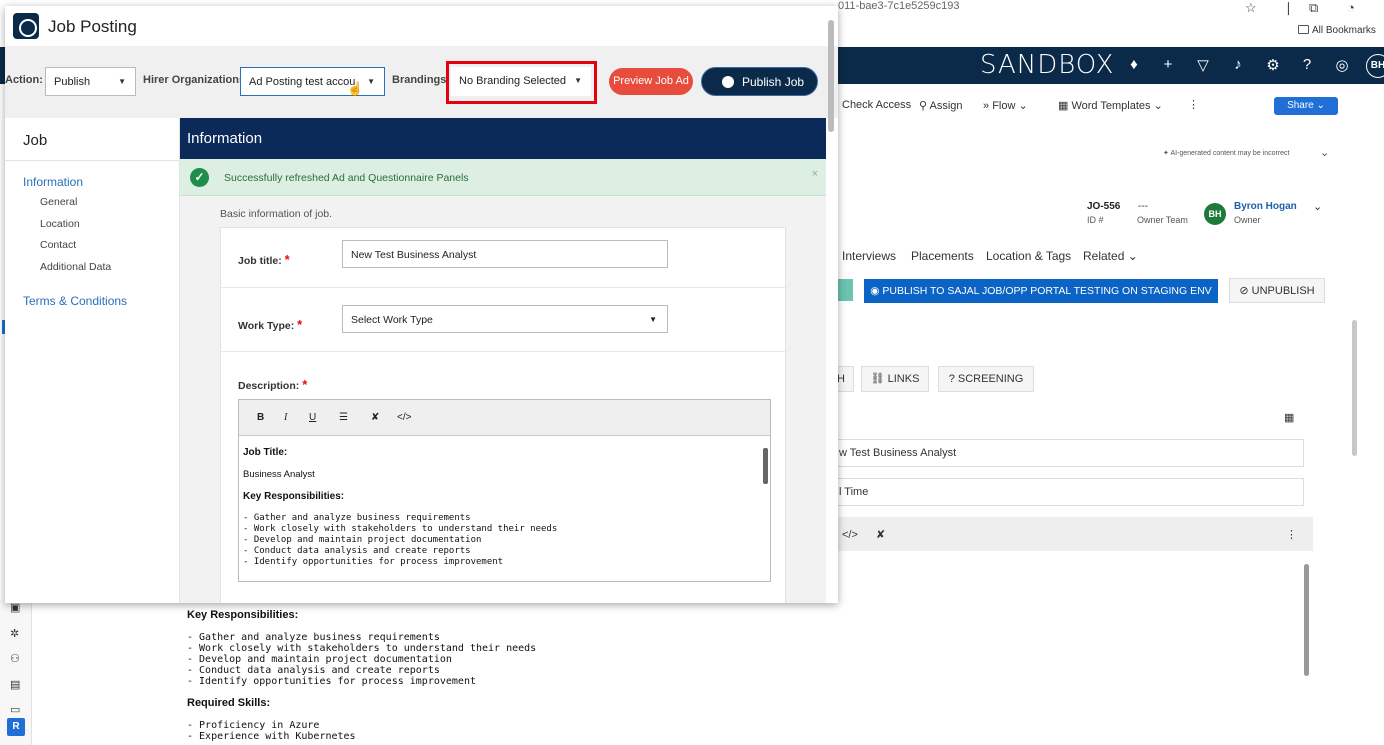 This screenshot has height=745, width=1384. What do you see at coordinates (1289, 417) in the screenshot?
I see `calendar-icon: ▦` at bounding box center [1289, 417].